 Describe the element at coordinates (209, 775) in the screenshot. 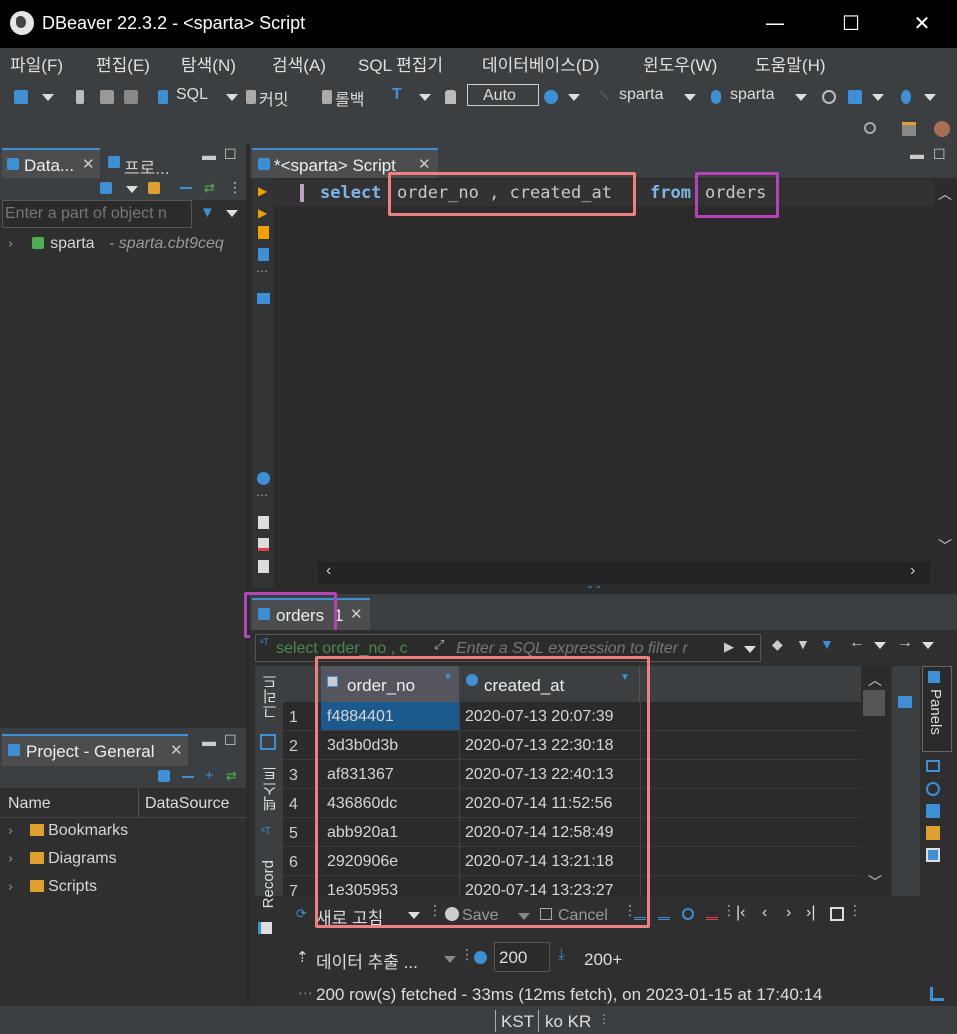

I see `add-icon: +` at that location.